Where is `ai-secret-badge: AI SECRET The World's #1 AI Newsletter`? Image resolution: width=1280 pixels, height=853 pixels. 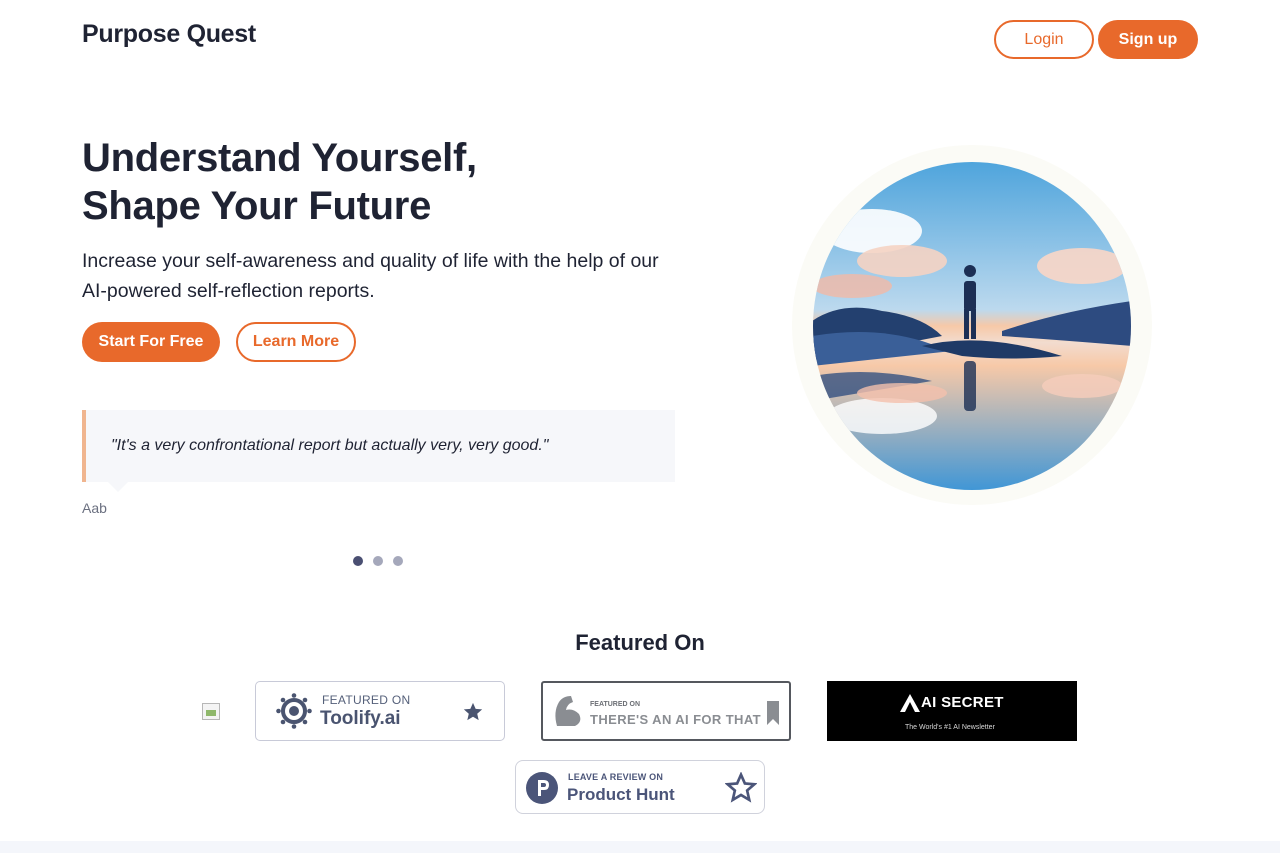 ai-secret-badge: AI SECRET The World's #1 AI Newsletter is located at coordinates (952, 711).